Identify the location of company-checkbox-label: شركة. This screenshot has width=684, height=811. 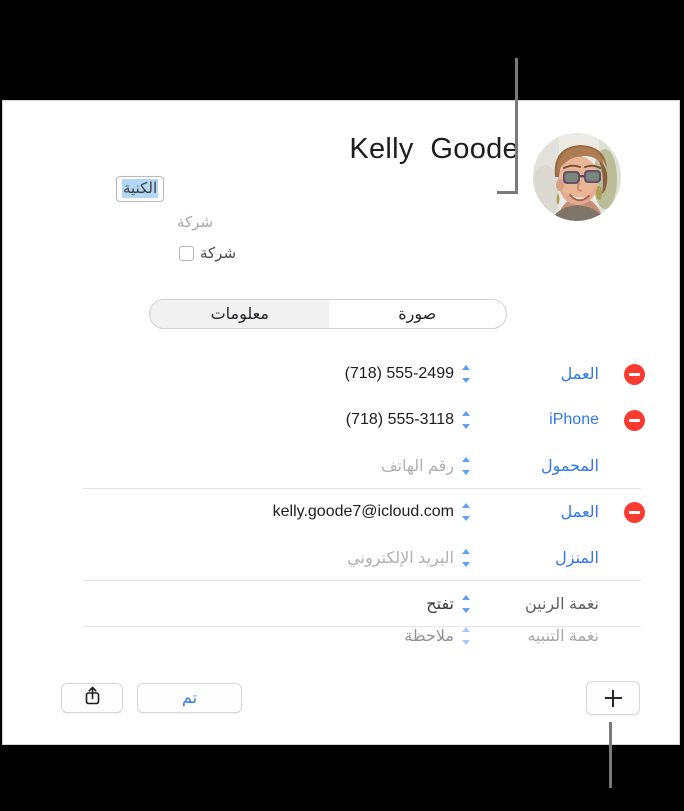
(218, 253).